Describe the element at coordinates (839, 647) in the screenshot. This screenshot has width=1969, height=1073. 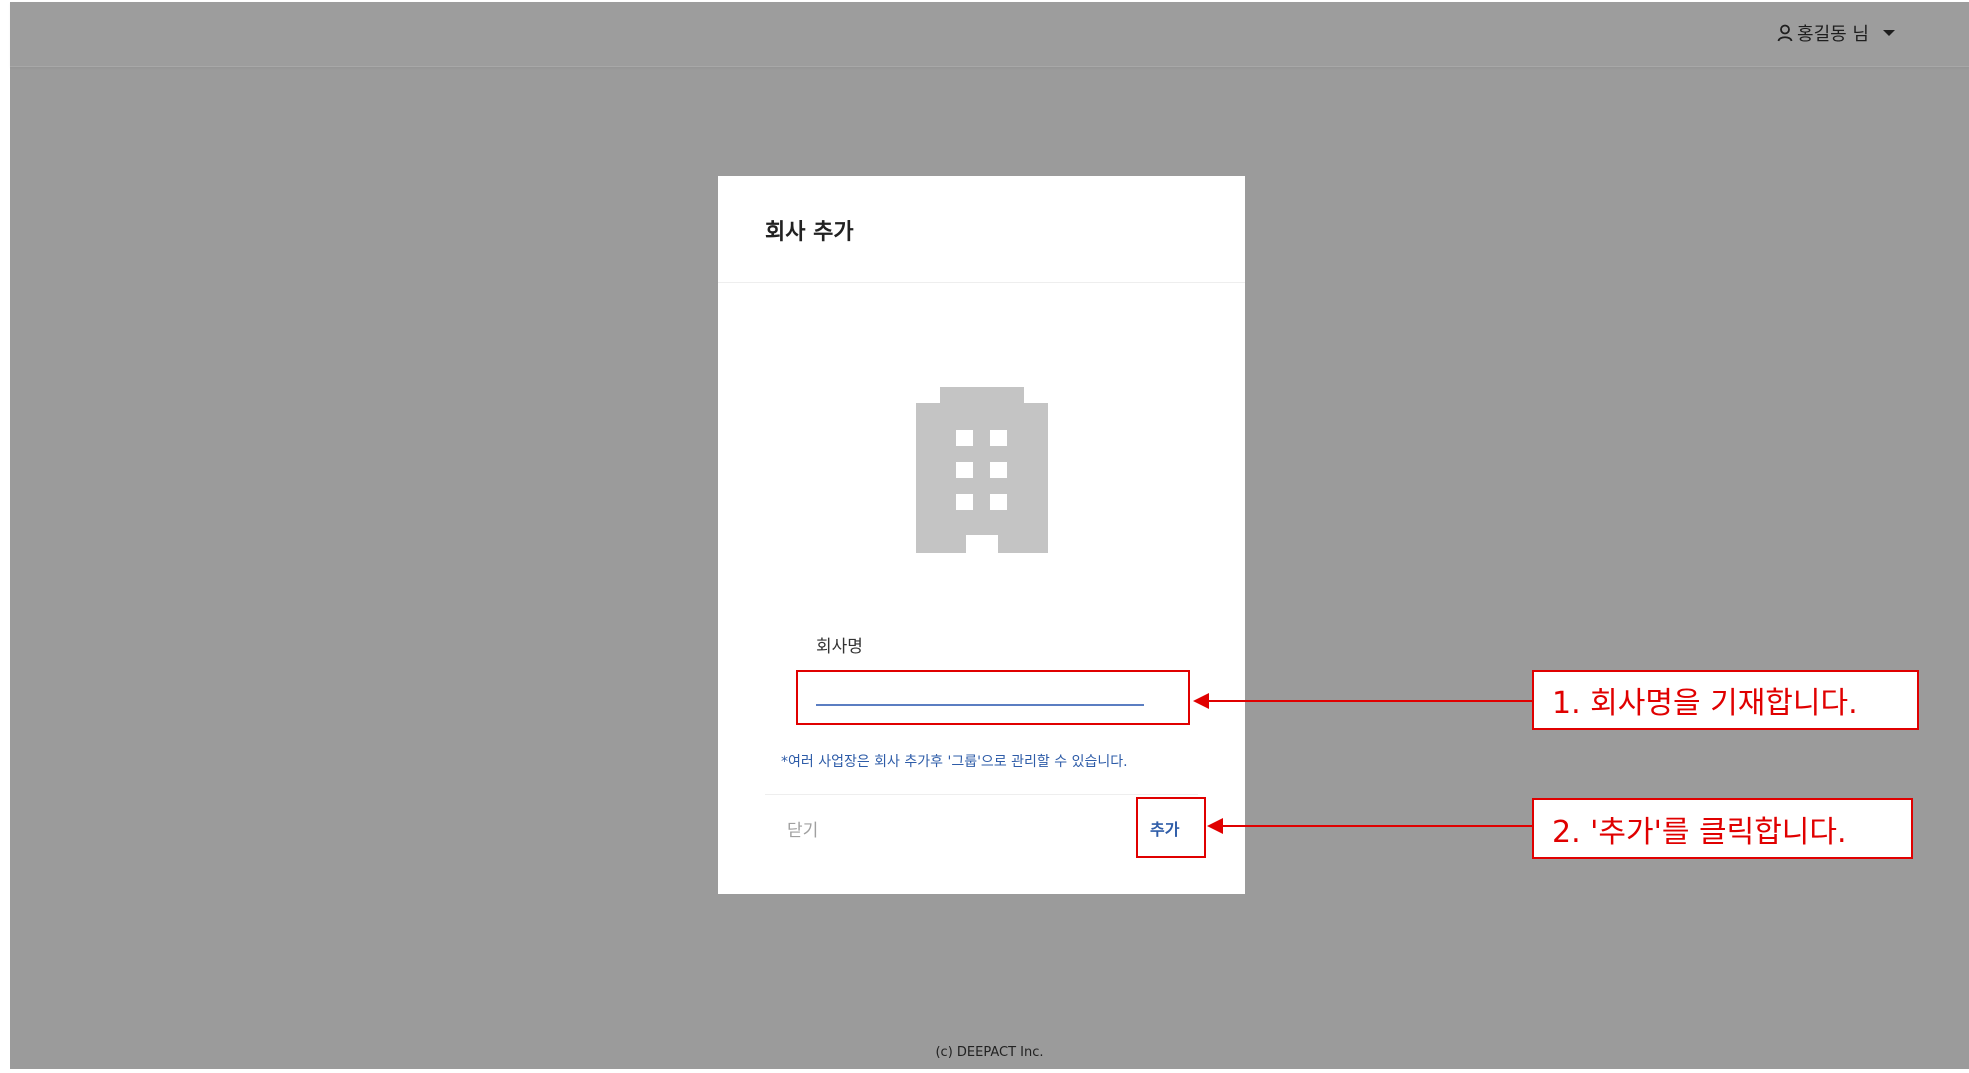
I see `company-name-label: 회사명` at that location.